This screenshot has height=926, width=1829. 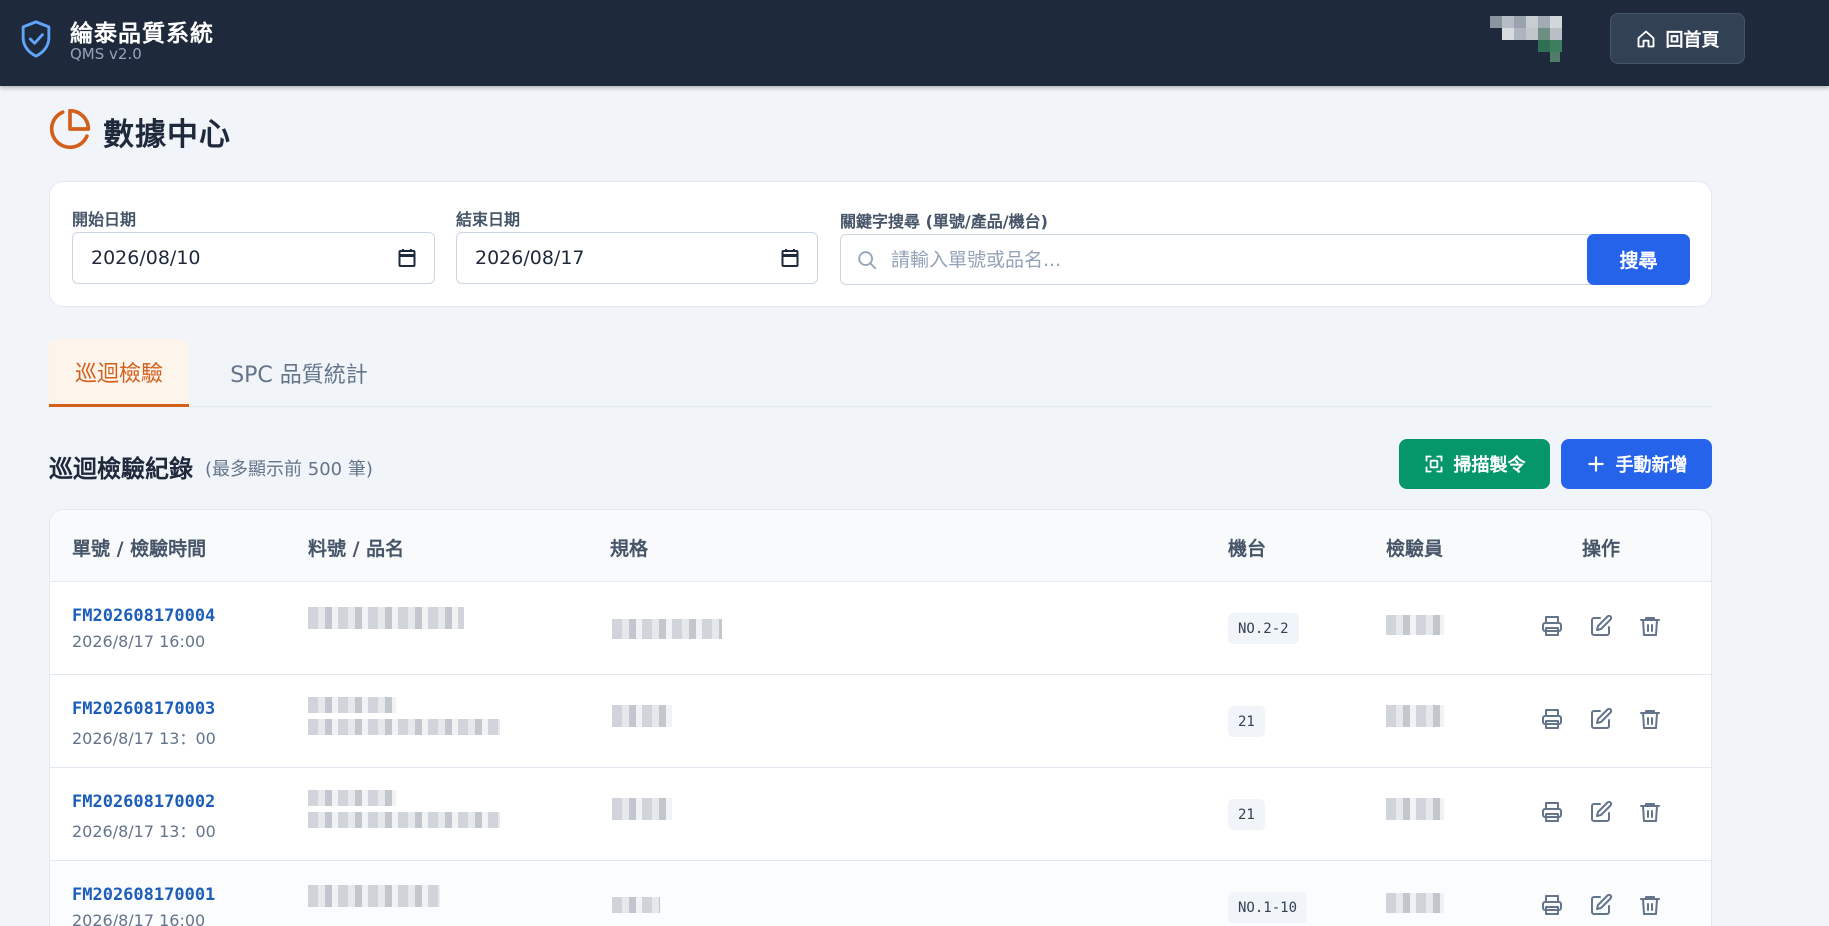 What do you see at coordinates (1241, 259) in the screenshot?
I see `keyword-search-input` at bounding box center [1241, 259].